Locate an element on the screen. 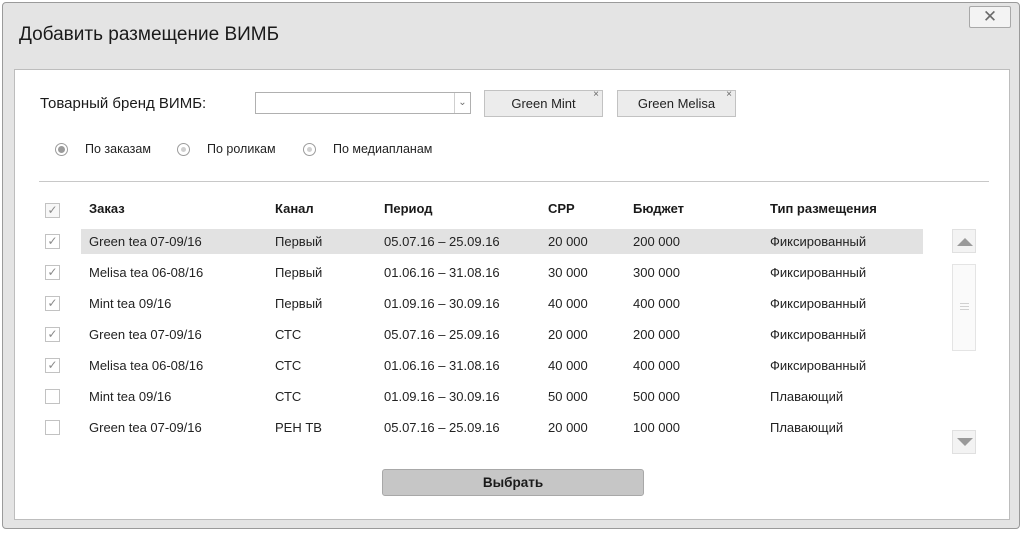  brand-tag-label: Green Mint is located at coordinates (543, 103).